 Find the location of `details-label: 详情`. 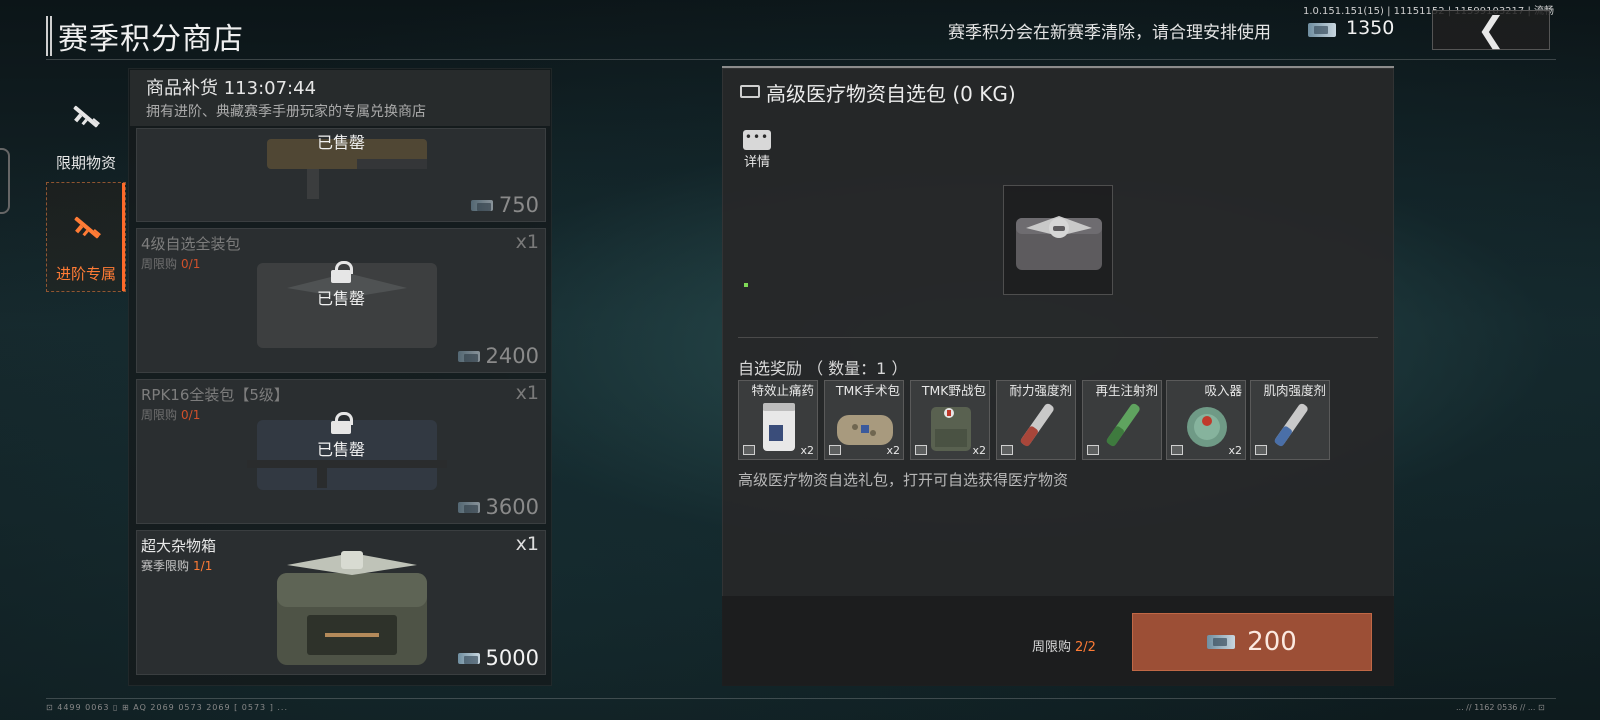

details-label: 详情 is located at coordinates (756, 162).